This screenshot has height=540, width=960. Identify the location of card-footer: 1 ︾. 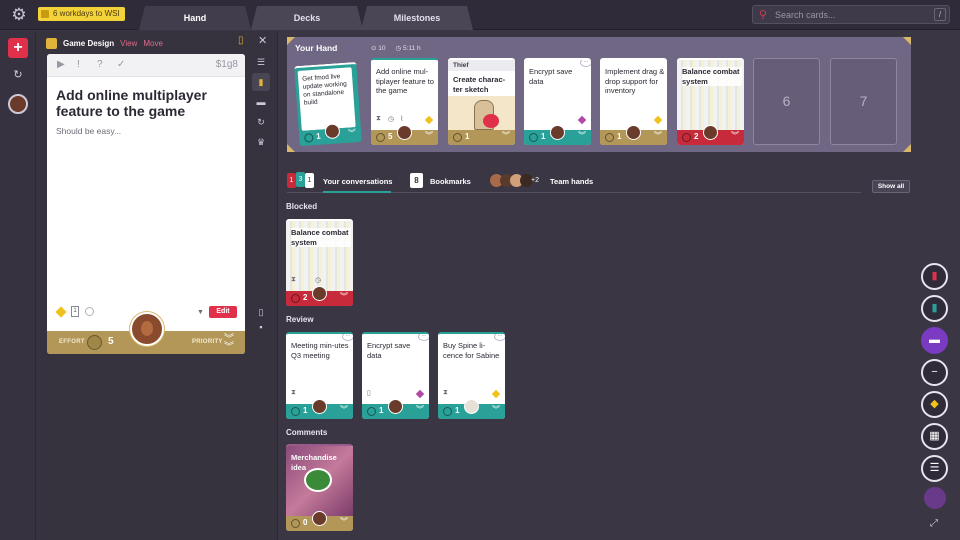
(481, 137).